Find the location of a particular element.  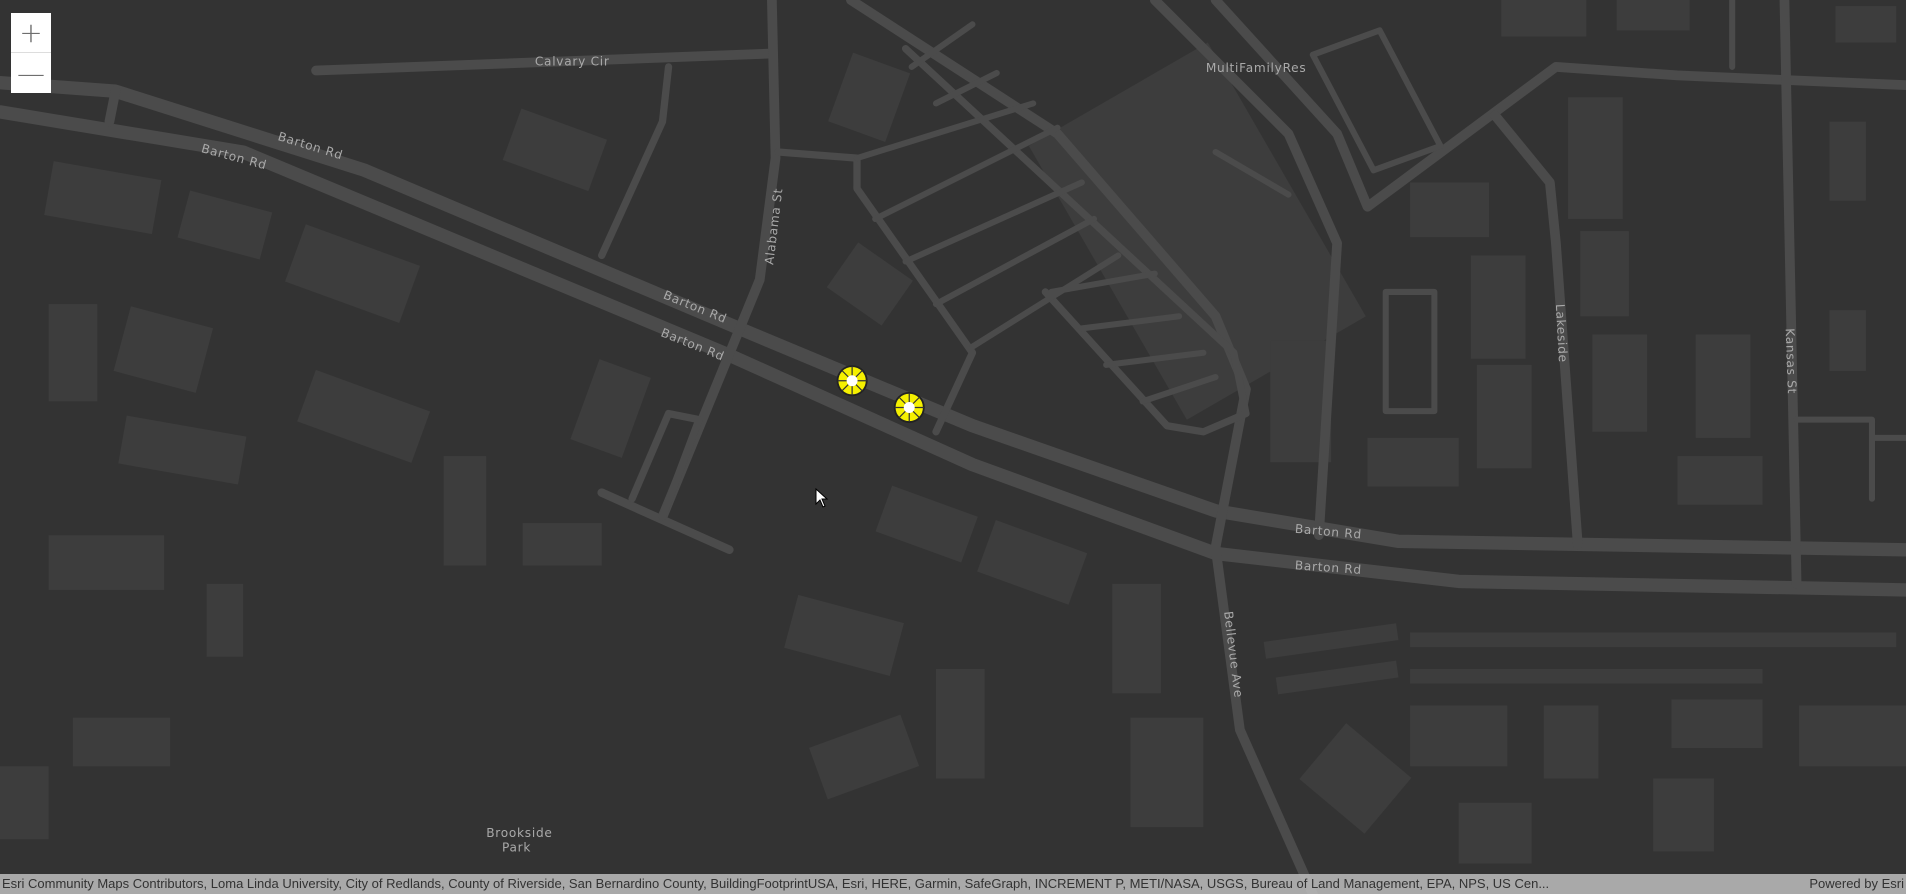

label-brookside-park: Park is located at coordinates (516, 847).